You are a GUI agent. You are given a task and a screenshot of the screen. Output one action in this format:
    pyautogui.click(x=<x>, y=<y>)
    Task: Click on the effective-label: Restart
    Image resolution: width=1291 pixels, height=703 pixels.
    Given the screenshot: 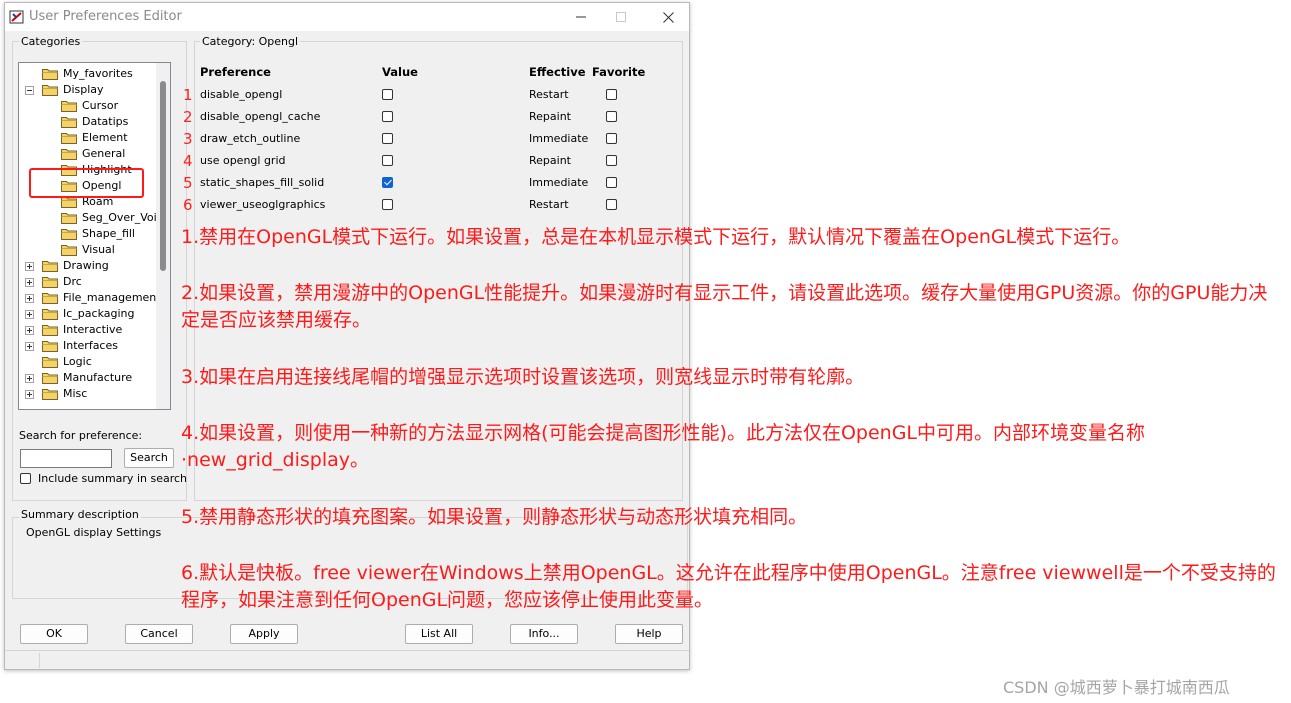 What is the action you would take?
    pyautogui.click(x=549, y=94)
    